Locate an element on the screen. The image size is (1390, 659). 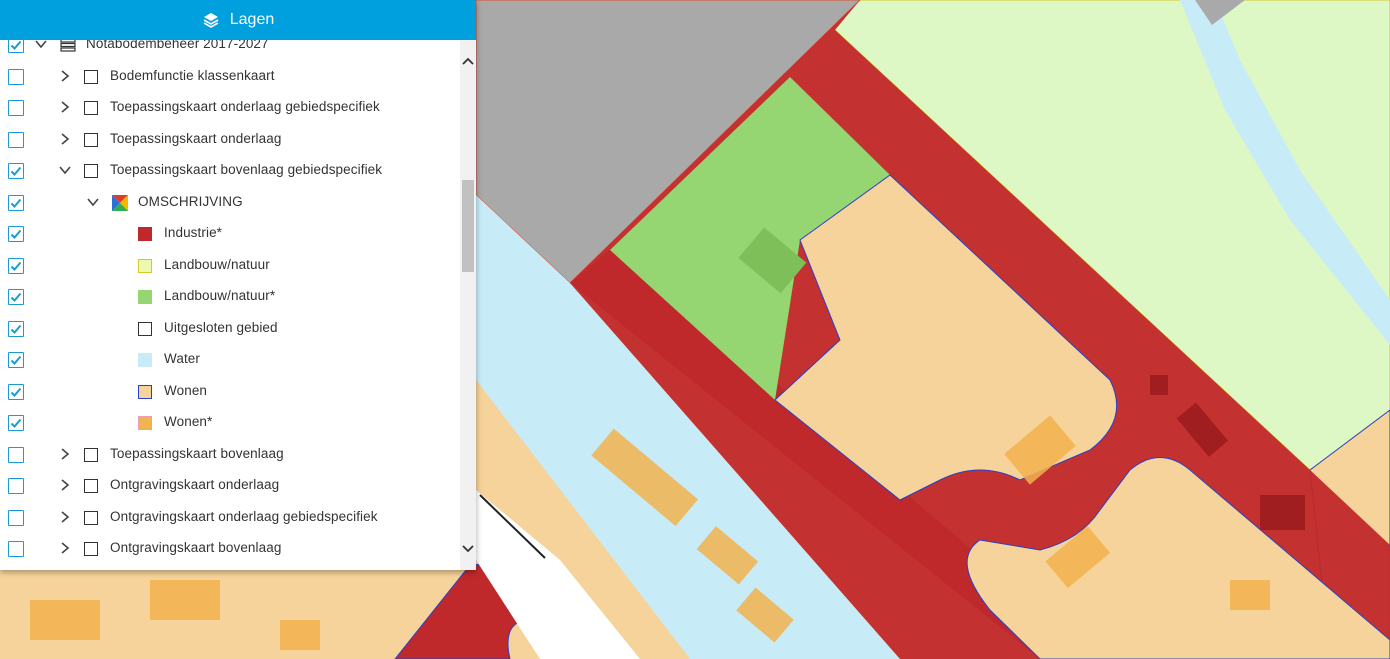
layer-row: Landbouw/natuur is located at coordinates (230, 266).